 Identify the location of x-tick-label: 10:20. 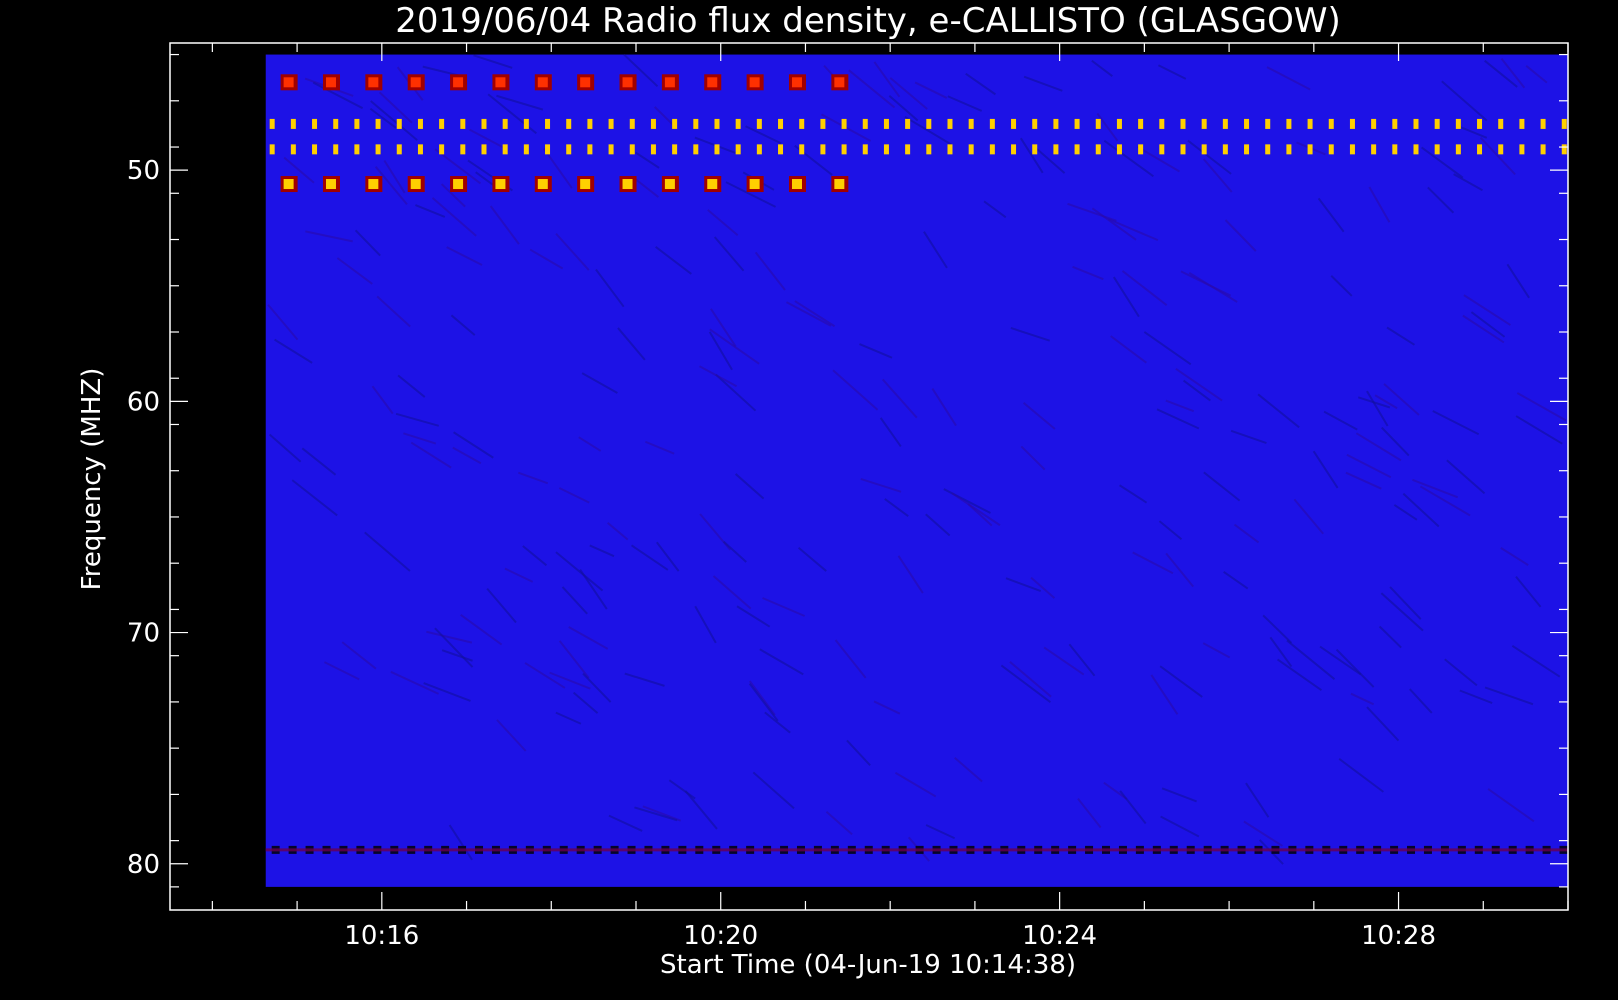
(720, 936).